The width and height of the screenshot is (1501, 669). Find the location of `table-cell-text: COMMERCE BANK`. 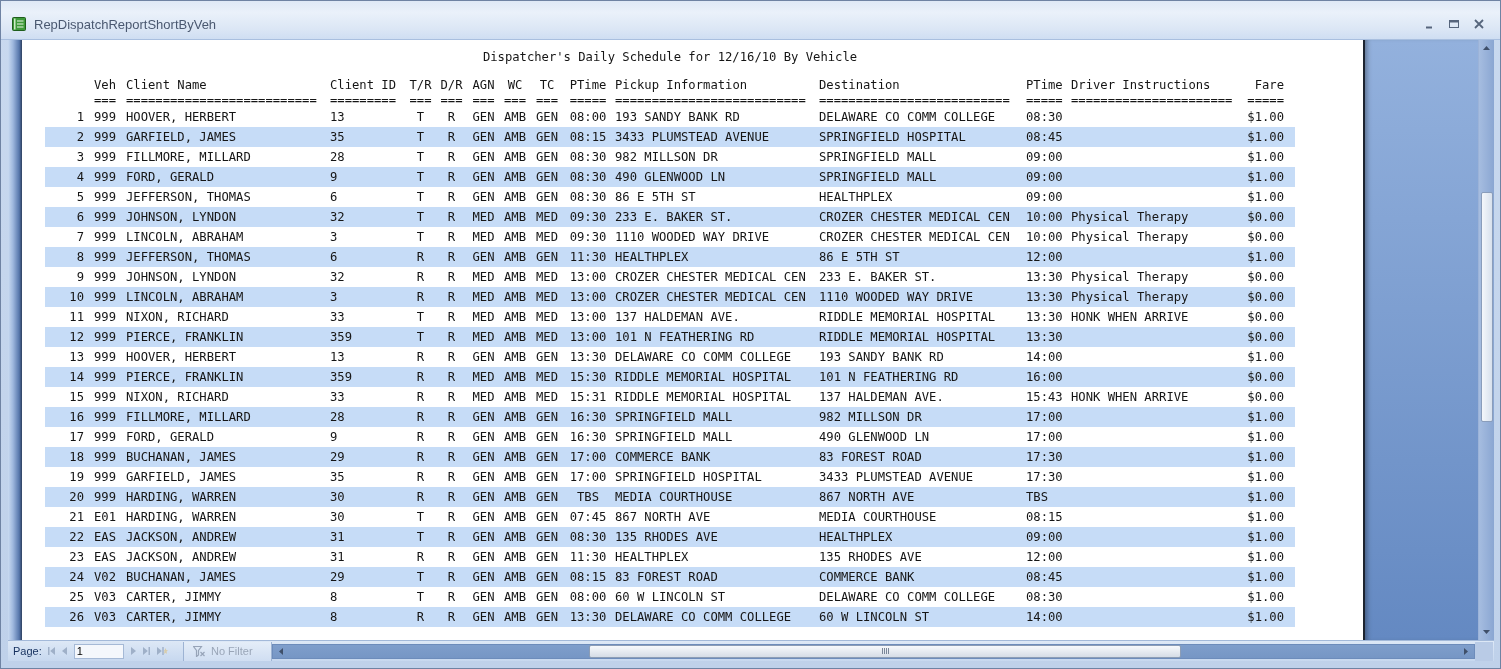

table-cell-text: COMMERCE BANK is located at coordinates (663, 457).